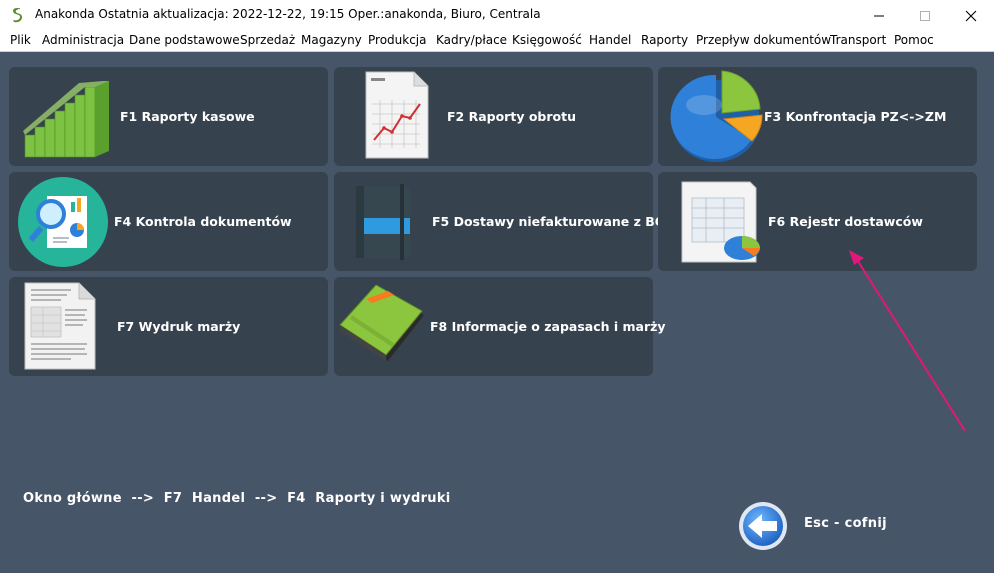  Describe the element at coordinates (855, 116) in the screenshot. I see `tile-label: F3 Konfrontacja PZ<->ZM` at that location.